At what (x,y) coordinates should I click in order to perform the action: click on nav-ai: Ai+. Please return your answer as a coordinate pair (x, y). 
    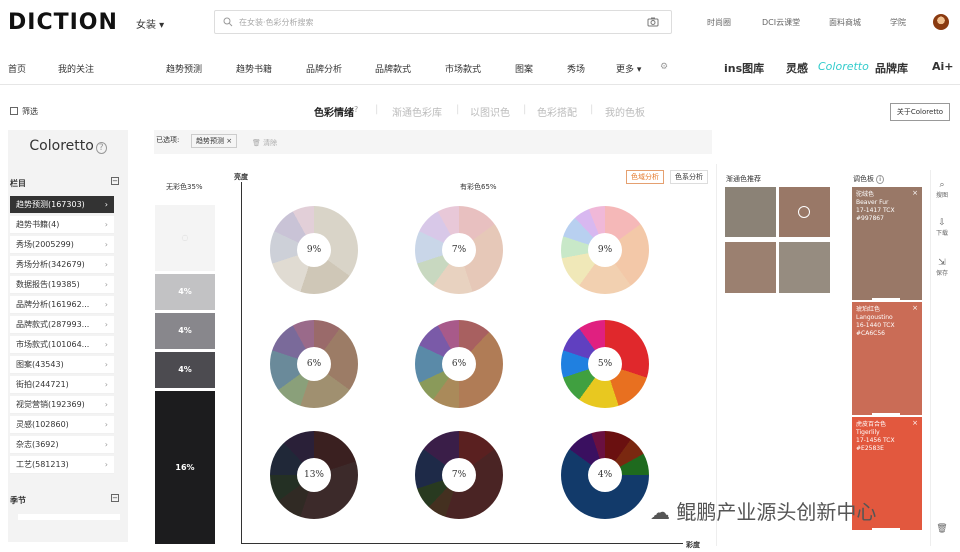
    Looking at the image, I should click on (943, 66).